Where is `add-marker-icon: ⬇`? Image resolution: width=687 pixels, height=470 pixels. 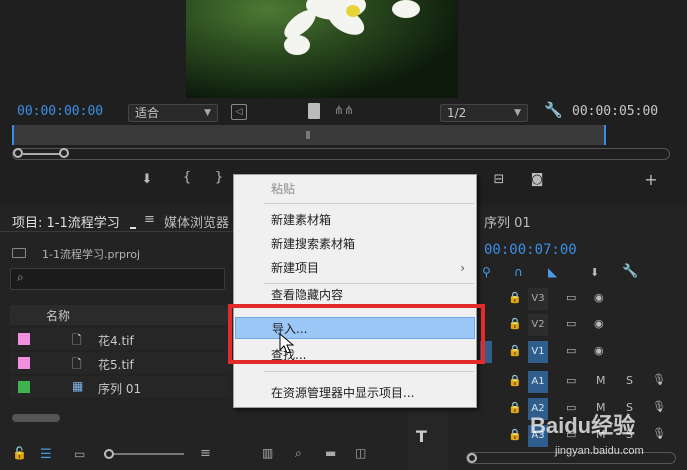
add-marker-icon: ⬇ is located at coordinates (594, 272).